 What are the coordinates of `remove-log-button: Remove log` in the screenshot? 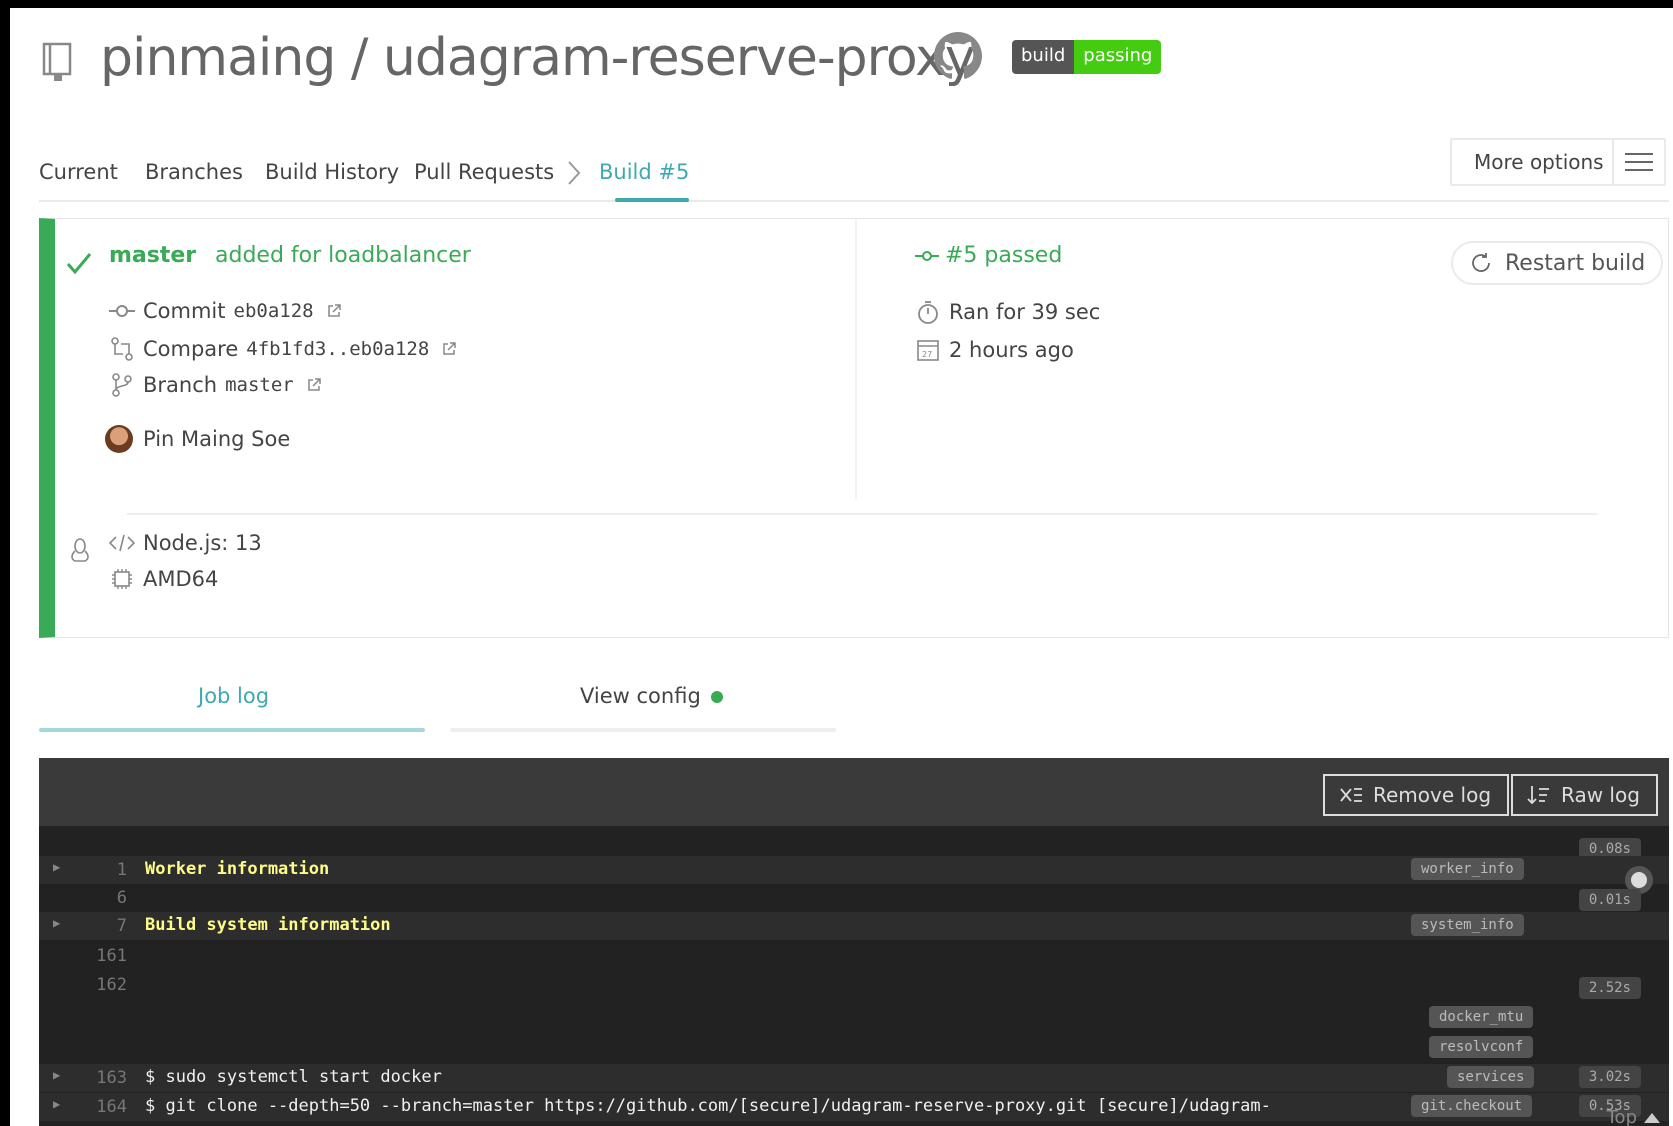 It's located at (1416, 795).